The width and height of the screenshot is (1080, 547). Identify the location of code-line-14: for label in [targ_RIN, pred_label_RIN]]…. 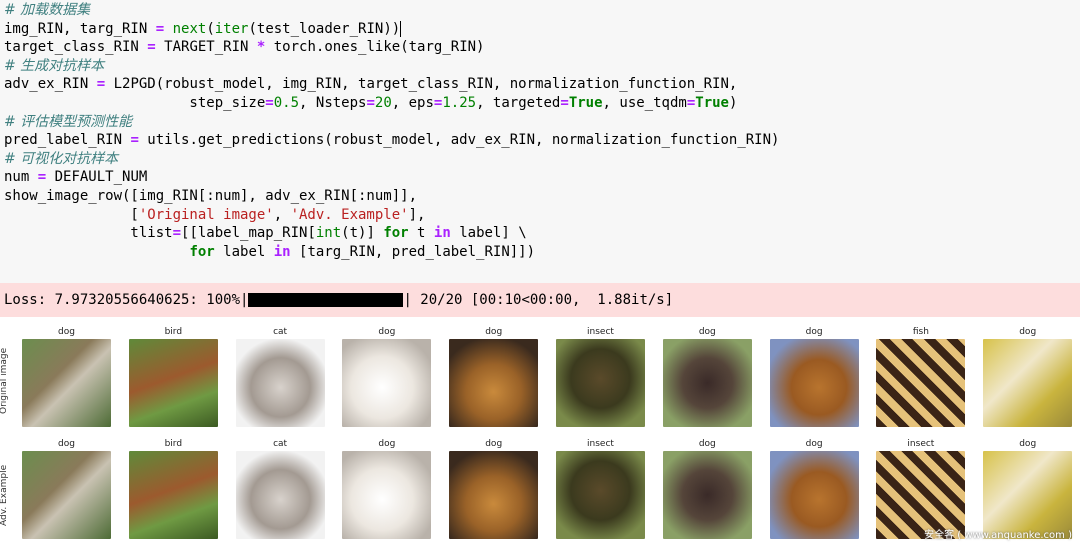
(362, 251).